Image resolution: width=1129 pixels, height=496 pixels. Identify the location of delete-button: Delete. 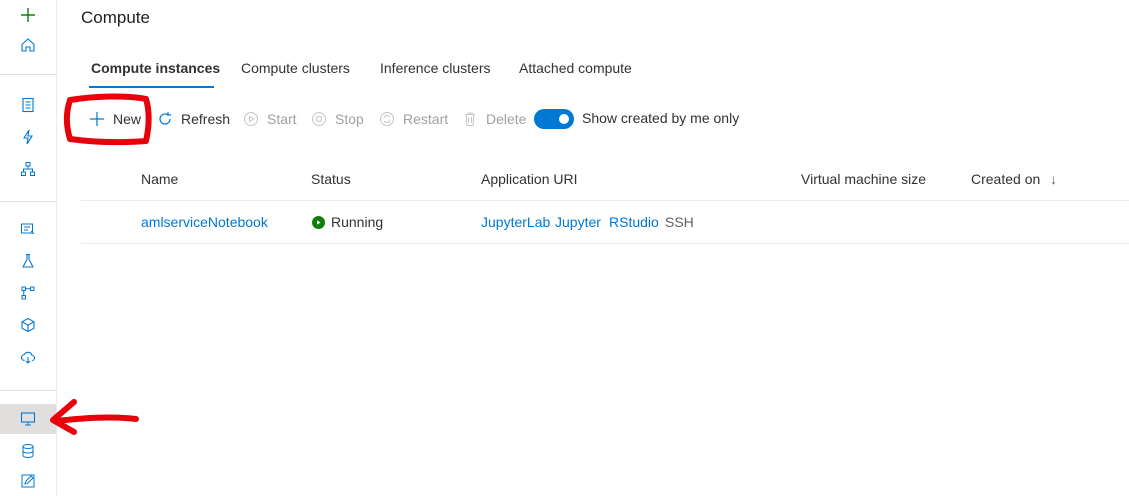
(494, 119).